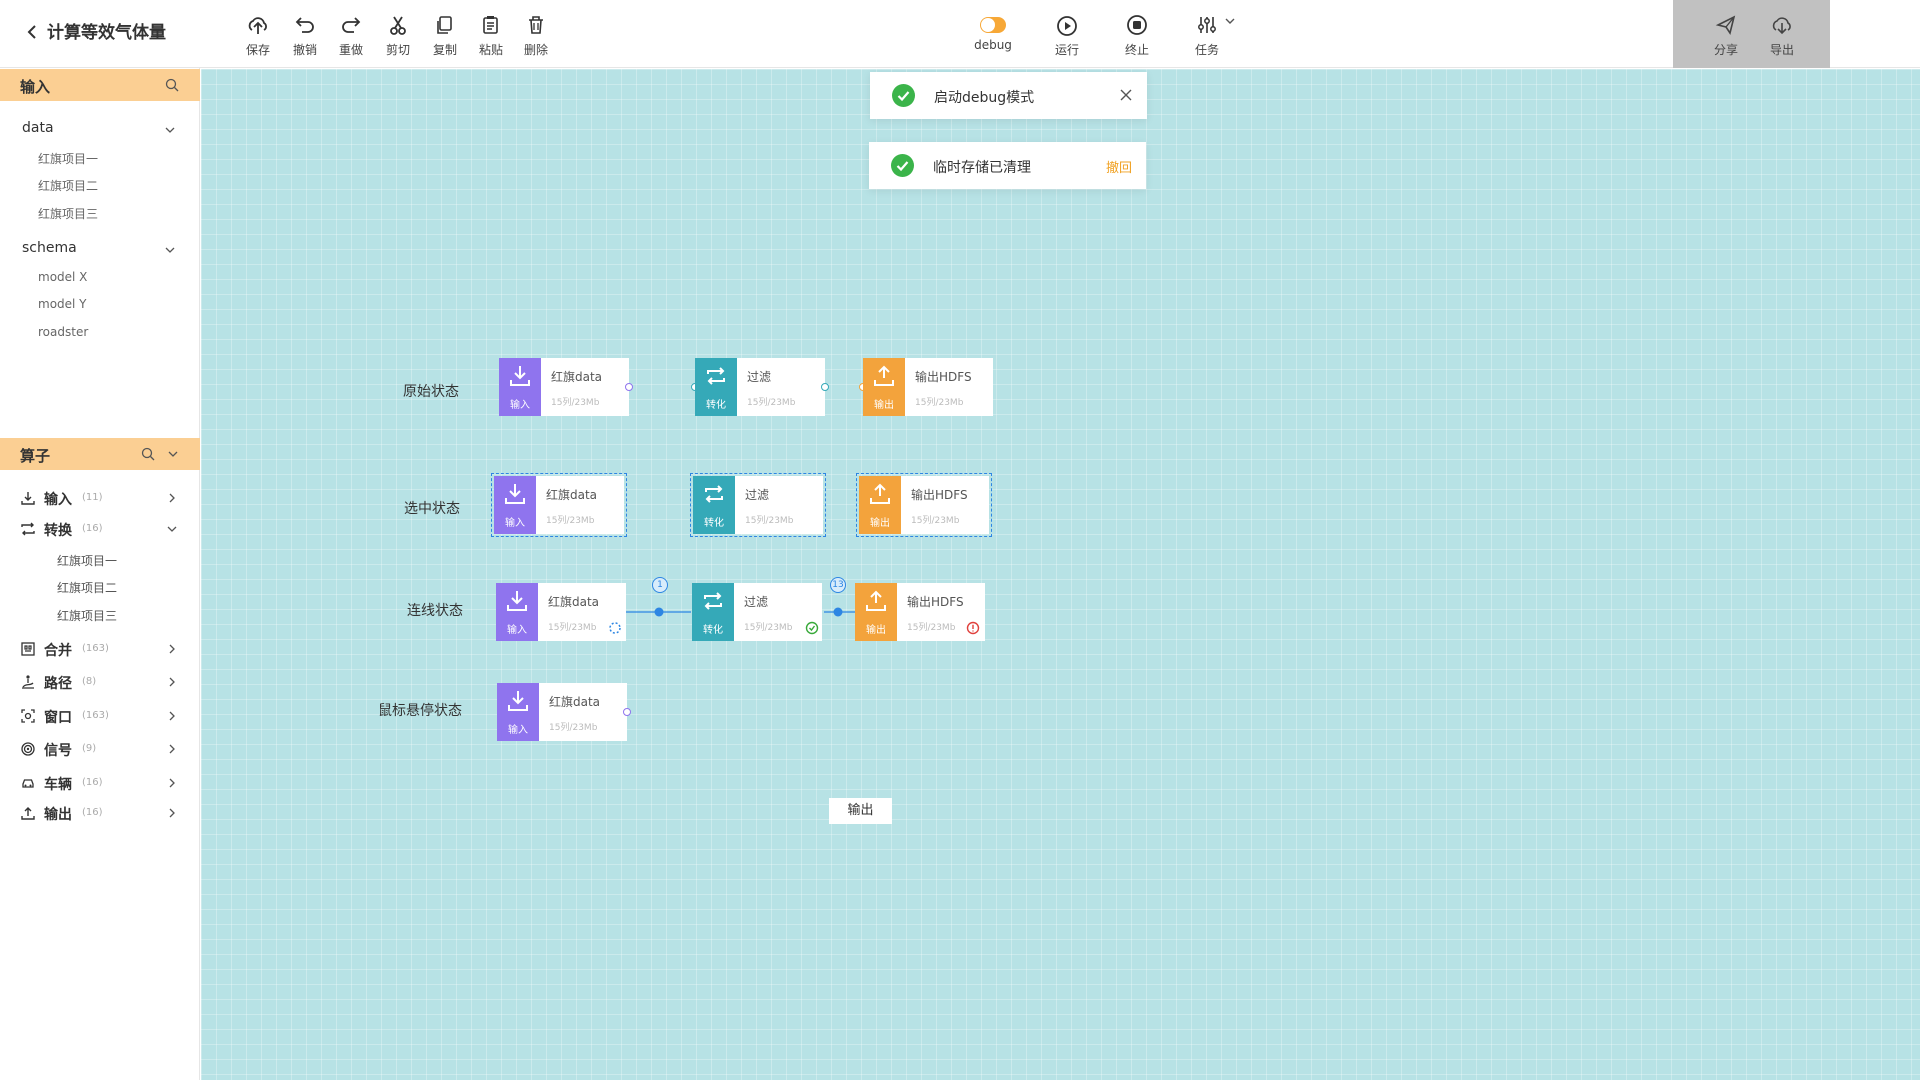 The height and width of the screenshot is (1080, 1920). Describe the element at coordinates (1230, 21) in the screenshot. I see `task-dropdown-chevron-icon` at that location.